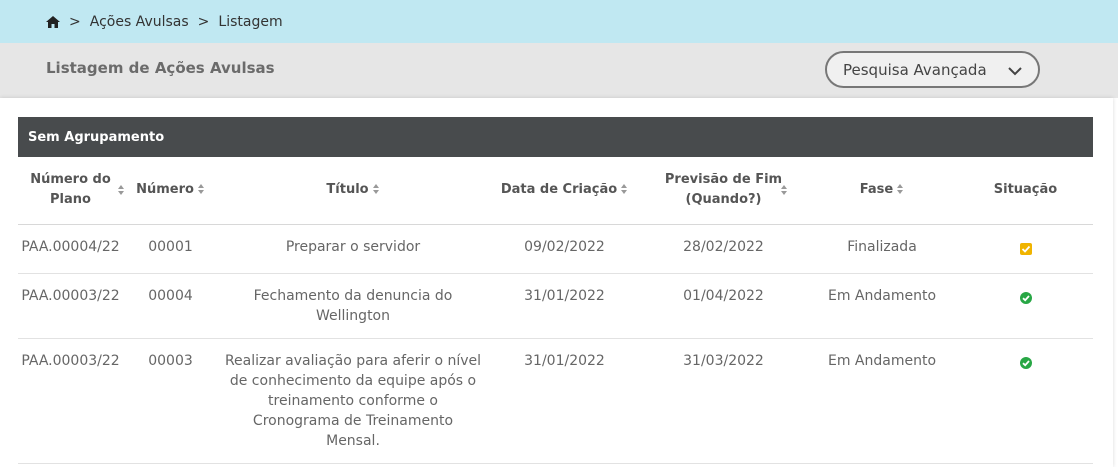 This screenshot has height=467, width=1118. What do you see at coordinates (564, 249) in the screenshot?
I see `cell-created: 09/02/2022` at bounding box center [564, 249].